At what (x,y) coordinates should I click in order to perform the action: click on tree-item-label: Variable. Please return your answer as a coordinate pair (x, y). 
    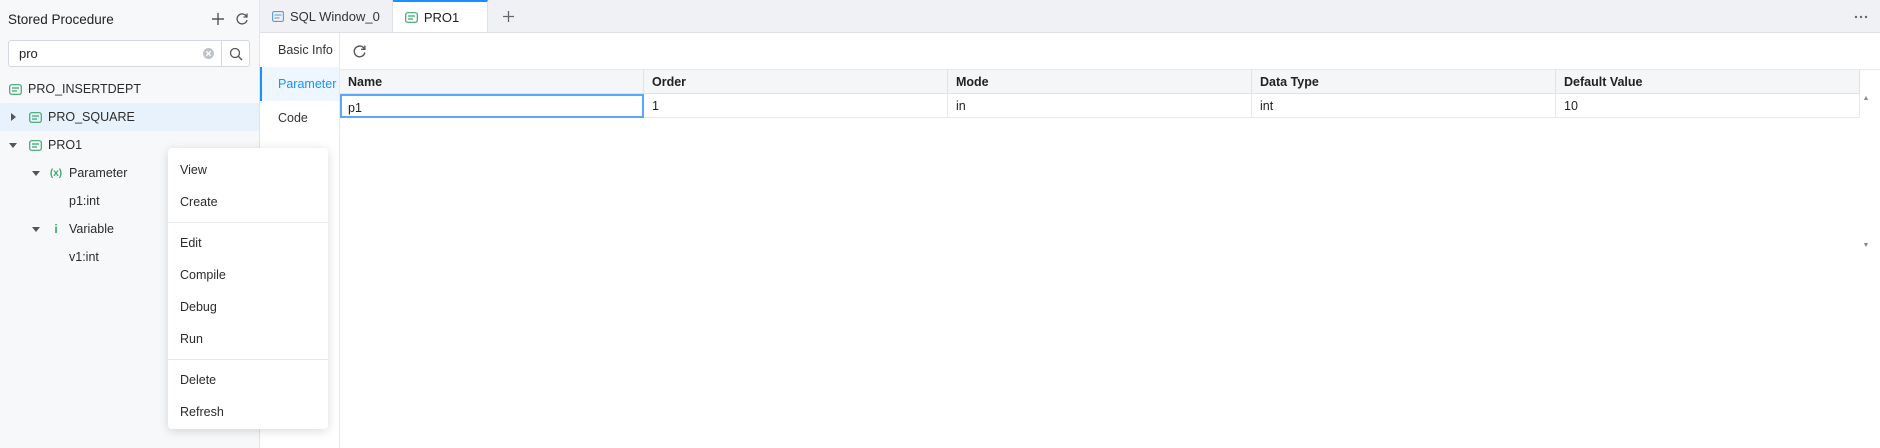
    Looking at the image, I should click on (91, 229).